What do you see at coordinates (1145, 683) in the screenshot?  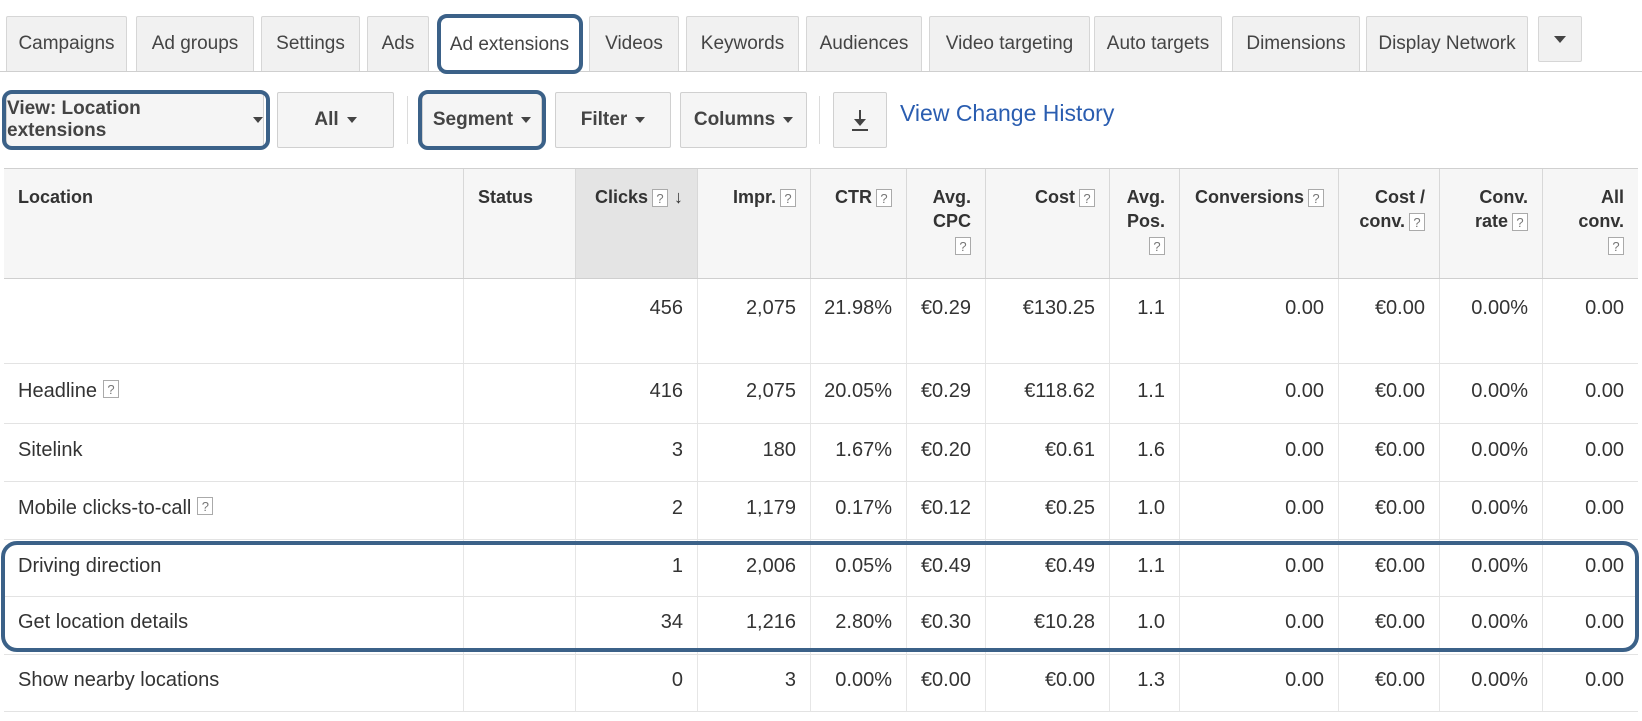 I see `cell-avg-pos: 1.3` at bounding box center [1145, 683].